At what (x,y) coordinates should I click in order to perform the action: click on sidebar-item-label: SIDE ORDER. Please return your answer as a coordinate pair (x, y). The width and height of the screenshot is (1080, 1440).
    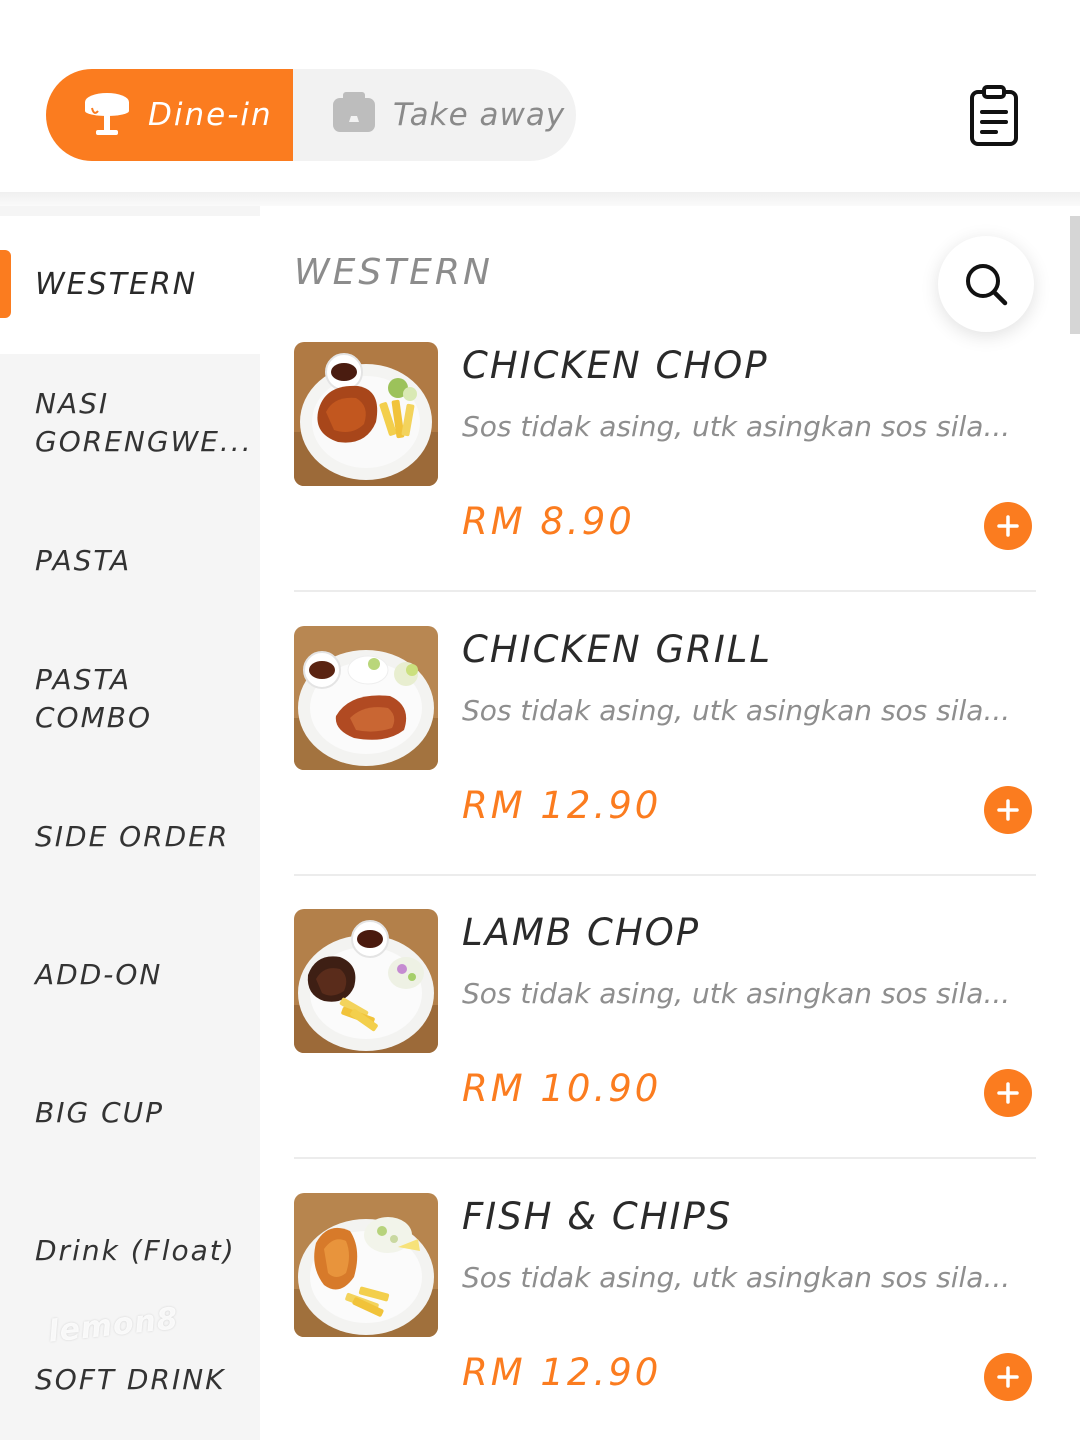
    Looking at the image, I should click on (132, 836).